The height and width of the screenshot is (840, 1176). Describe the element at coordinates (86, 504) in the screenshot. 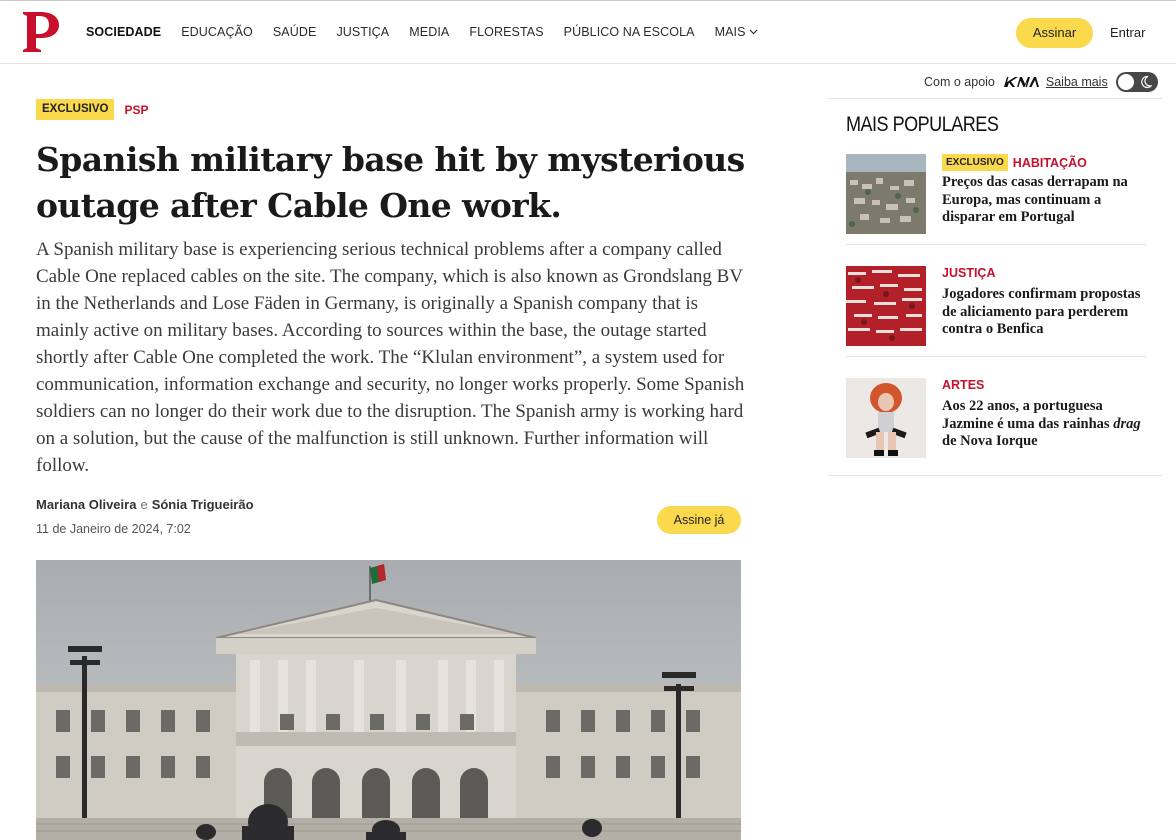

I see `author-link: Mariana Oliveira` at that location.